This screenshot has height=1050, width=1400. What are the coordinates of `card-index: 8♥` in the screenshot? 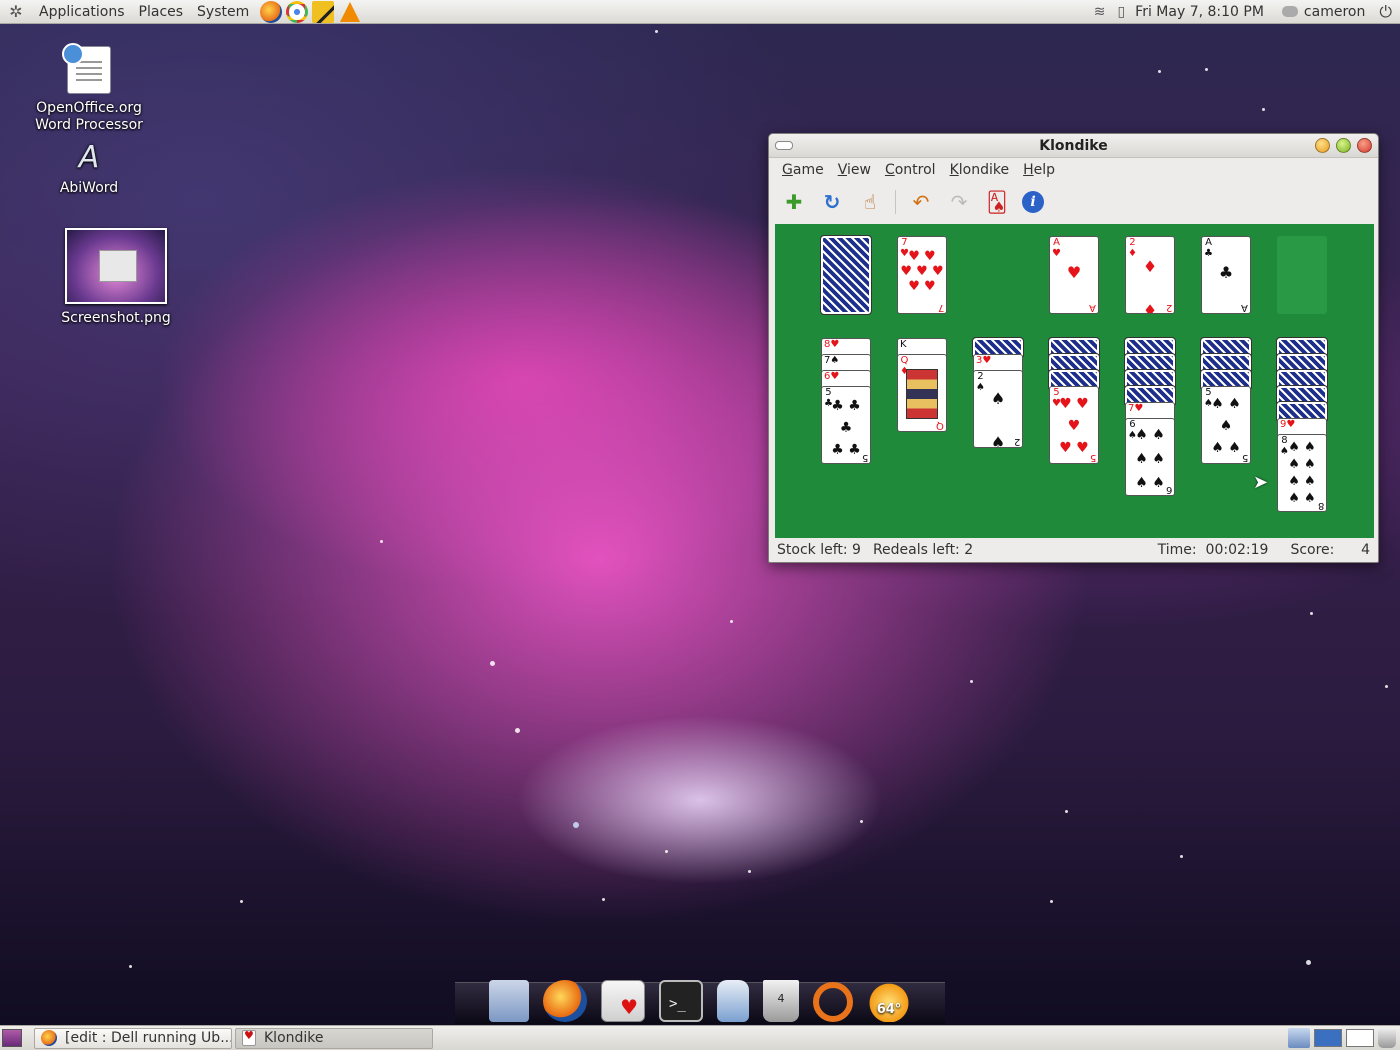 It's located at (832, 344).